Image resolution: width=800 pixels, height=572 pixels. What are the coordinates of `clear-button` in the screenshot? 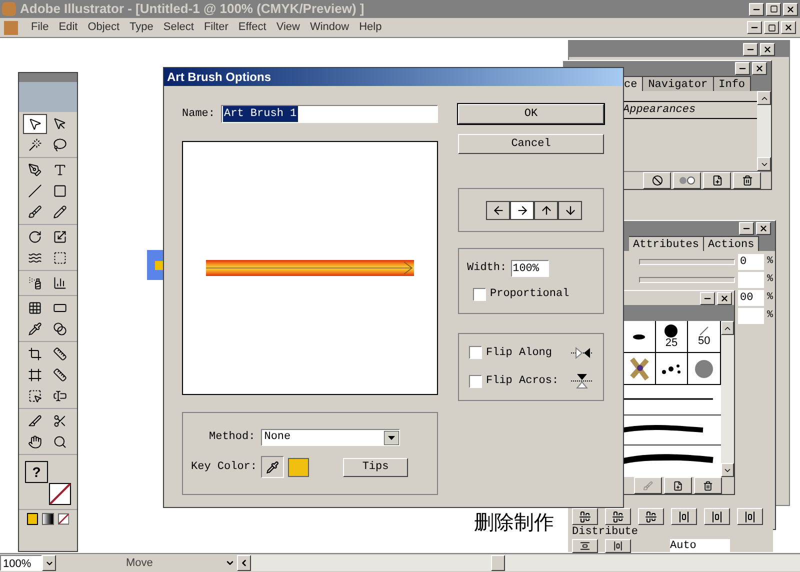 It's located at (657, 180).